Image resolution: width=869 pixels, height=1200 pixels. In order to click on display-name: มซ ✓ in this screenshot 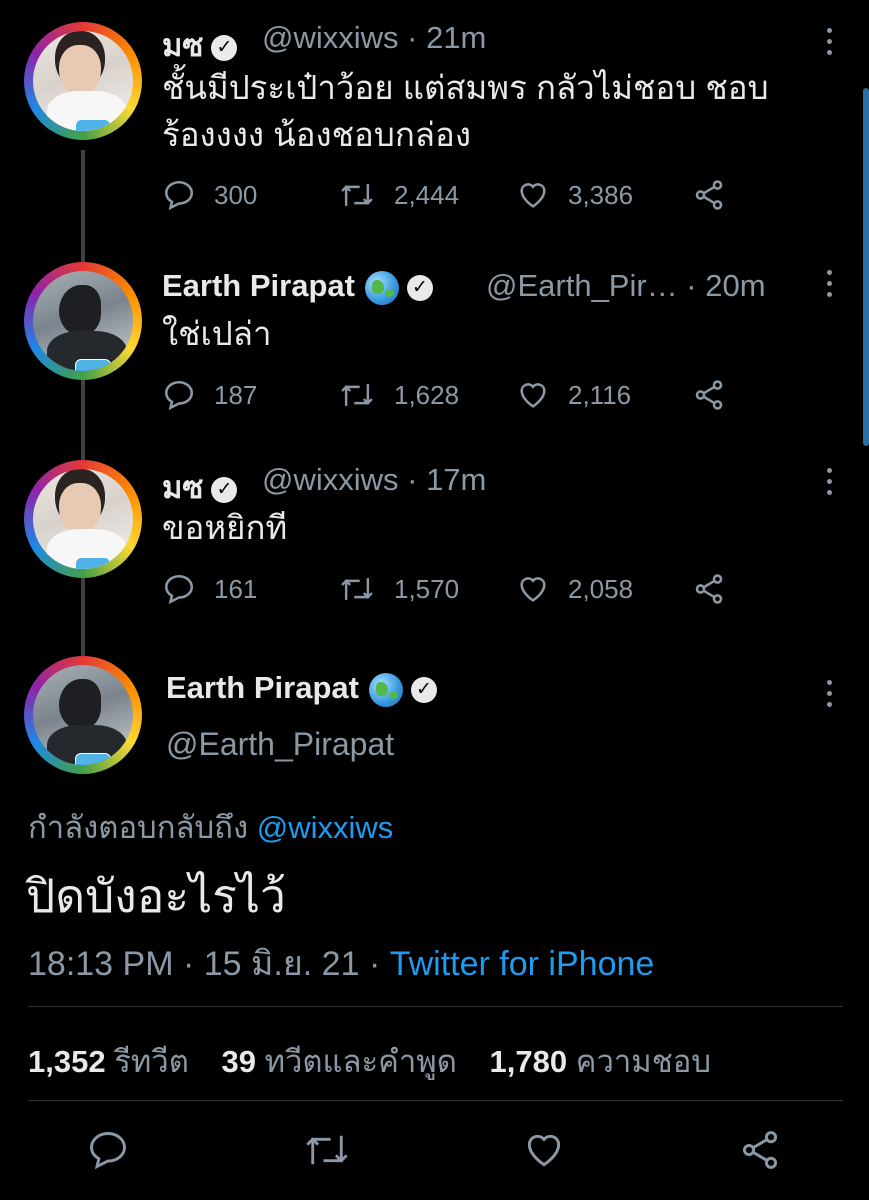, I will do `click(200, 45)`.